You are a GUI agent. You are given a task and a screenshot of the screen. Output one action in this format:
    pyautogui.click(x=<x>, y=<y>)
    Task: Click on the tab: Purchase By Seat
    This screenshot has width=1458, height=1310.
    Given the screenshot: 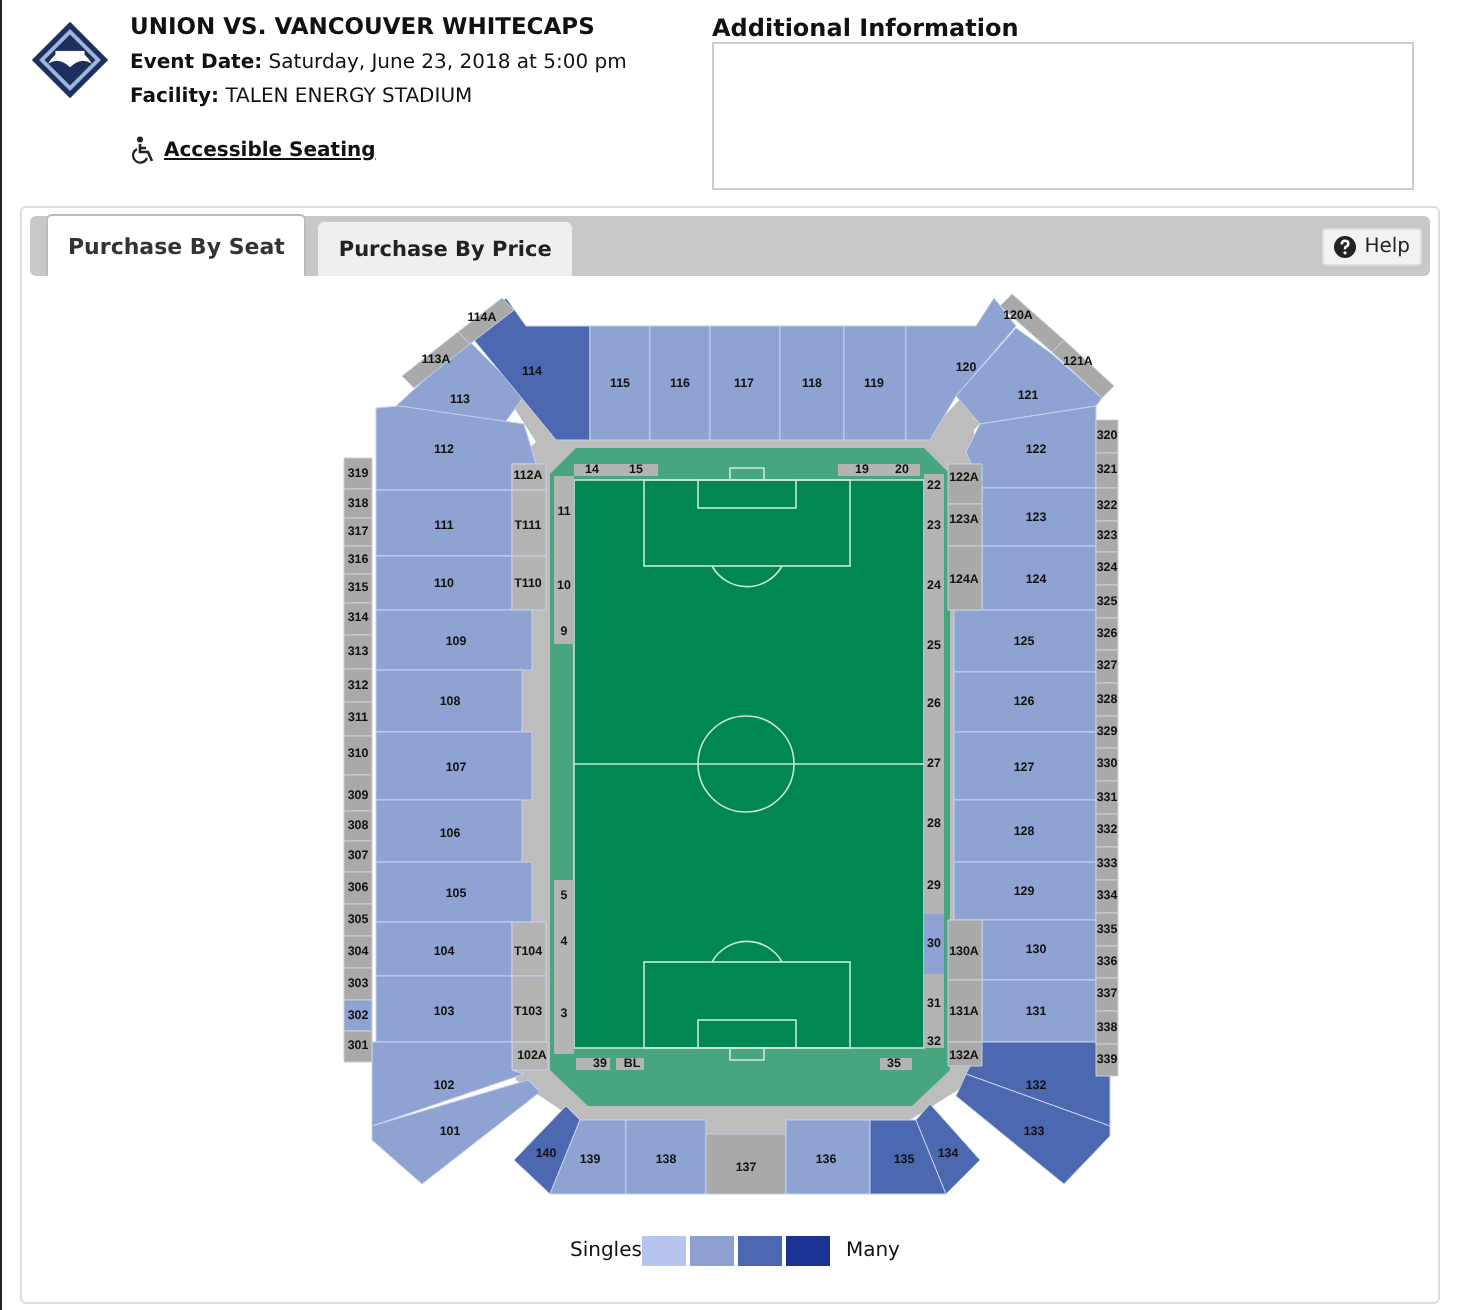 What is the action you would take?
    pyautogui.click(x=176, y=245)
    